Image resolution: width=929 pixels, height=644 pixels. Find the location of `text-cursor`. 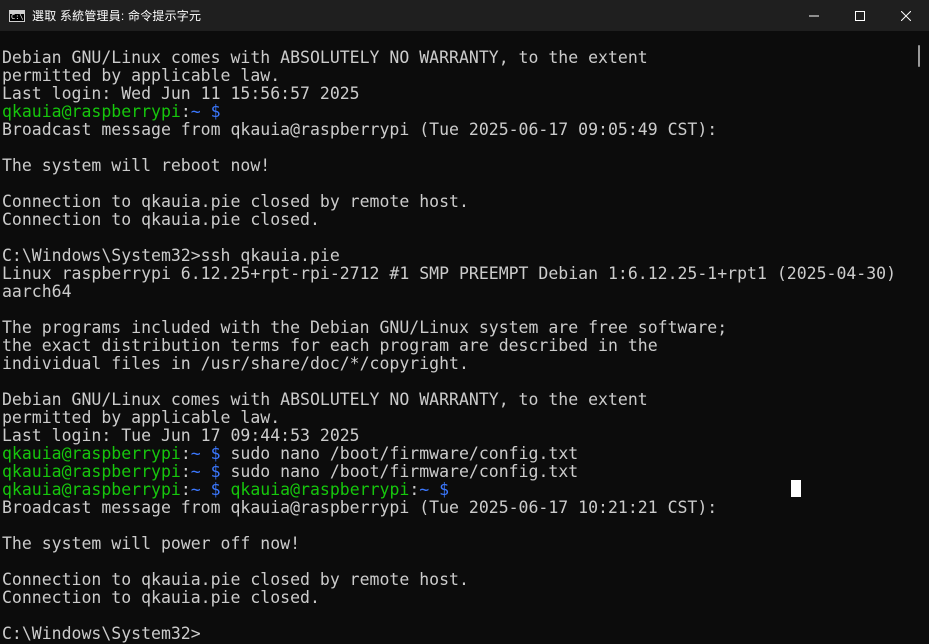

text-cursor is located at coordinates (796, 488).